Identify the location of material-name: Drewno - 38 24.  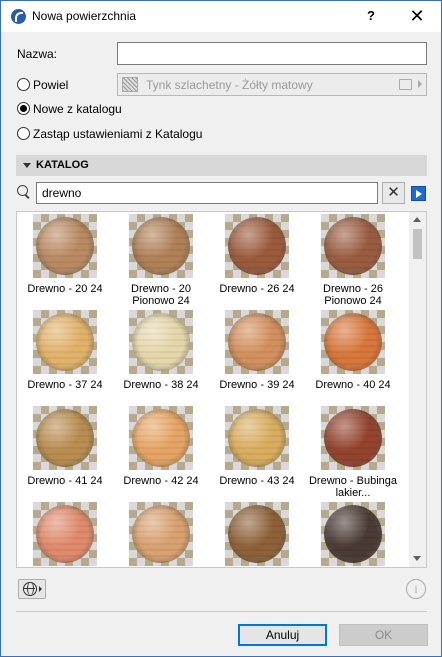
(161, 385).